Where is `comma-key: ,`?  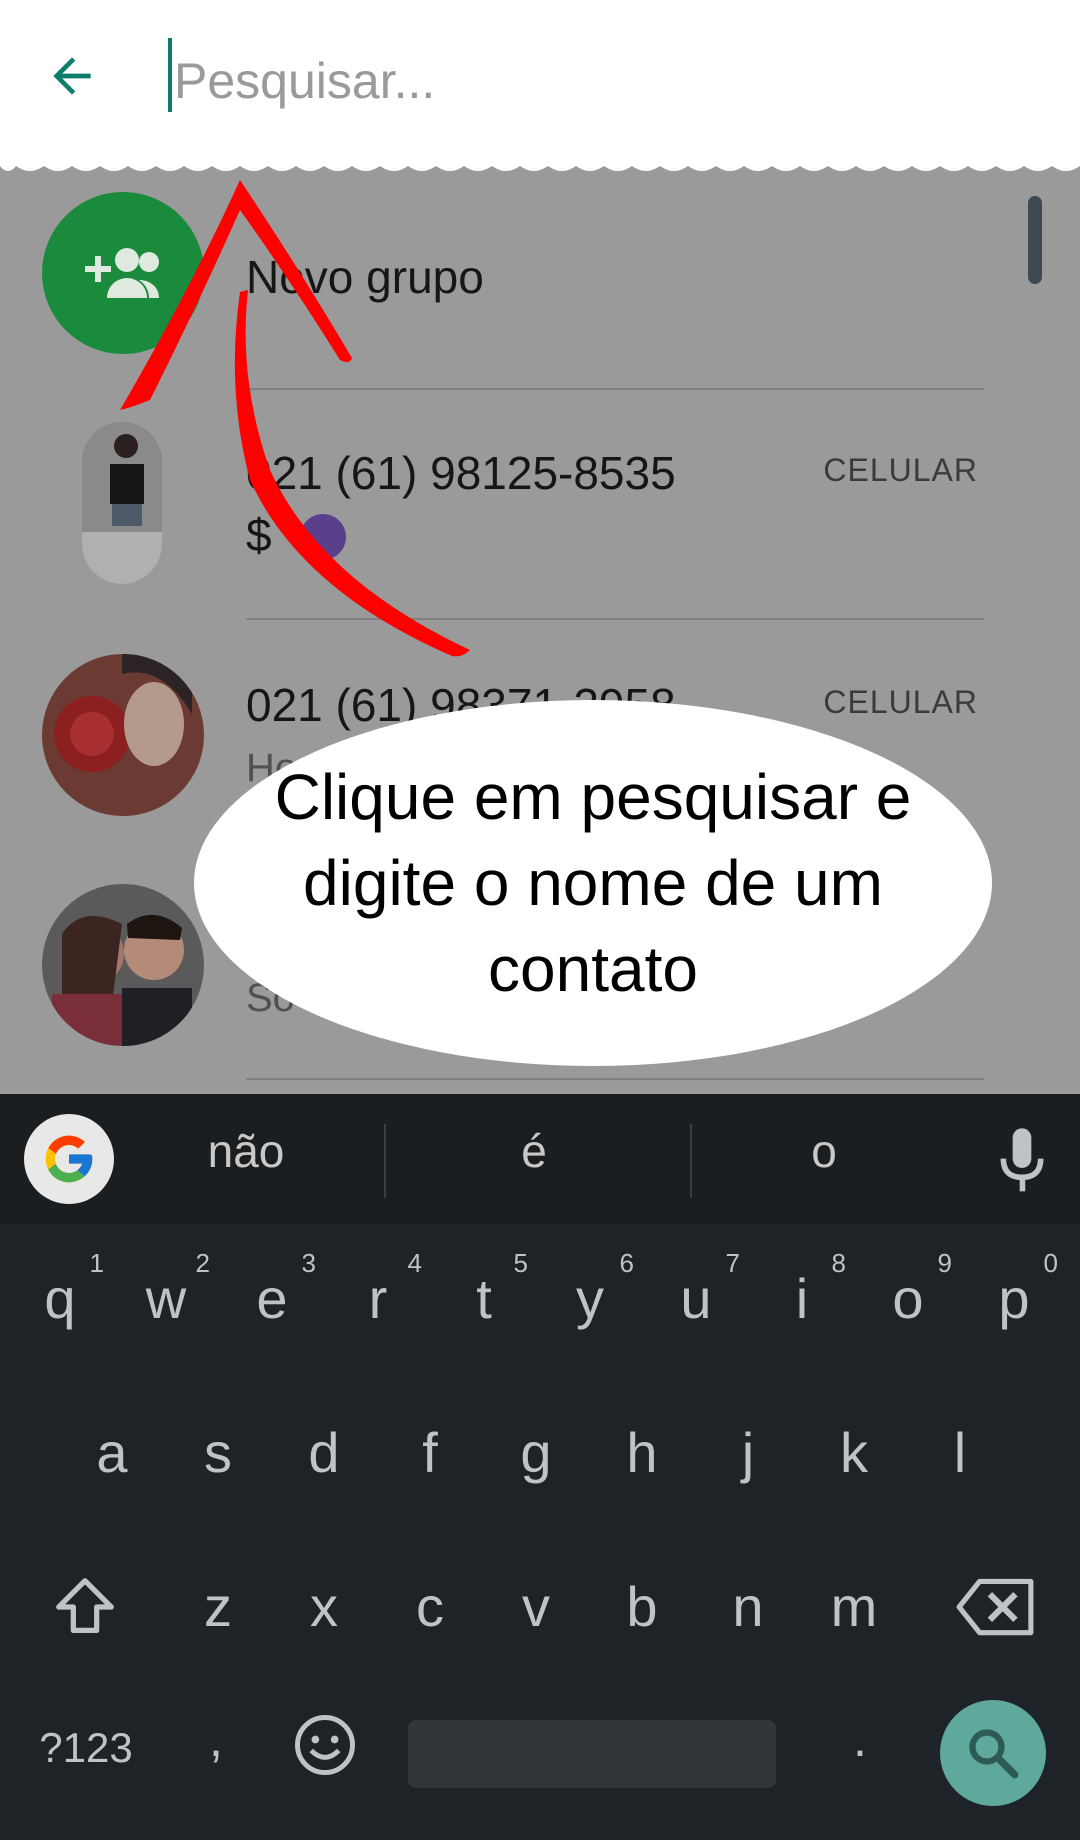
comma-key: , is located at coordinates (216, 1739).